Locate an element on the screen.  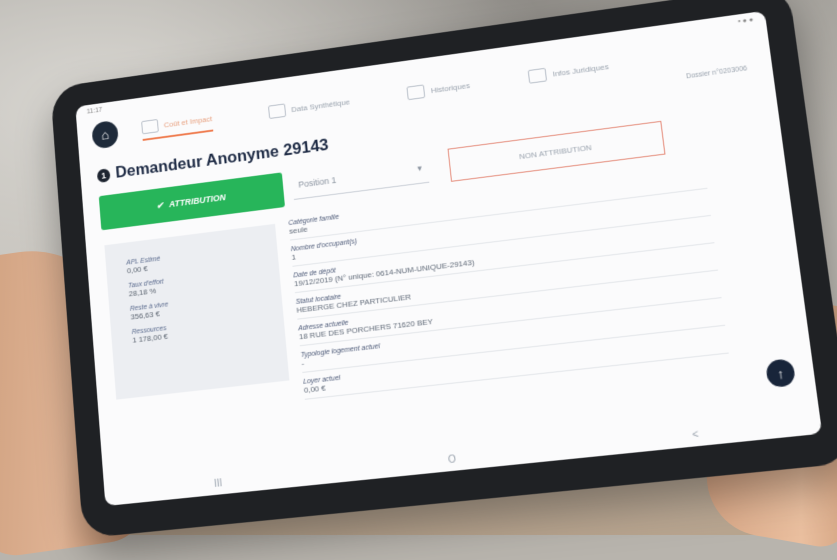
home-button: O is located at coordinates (452, 460).